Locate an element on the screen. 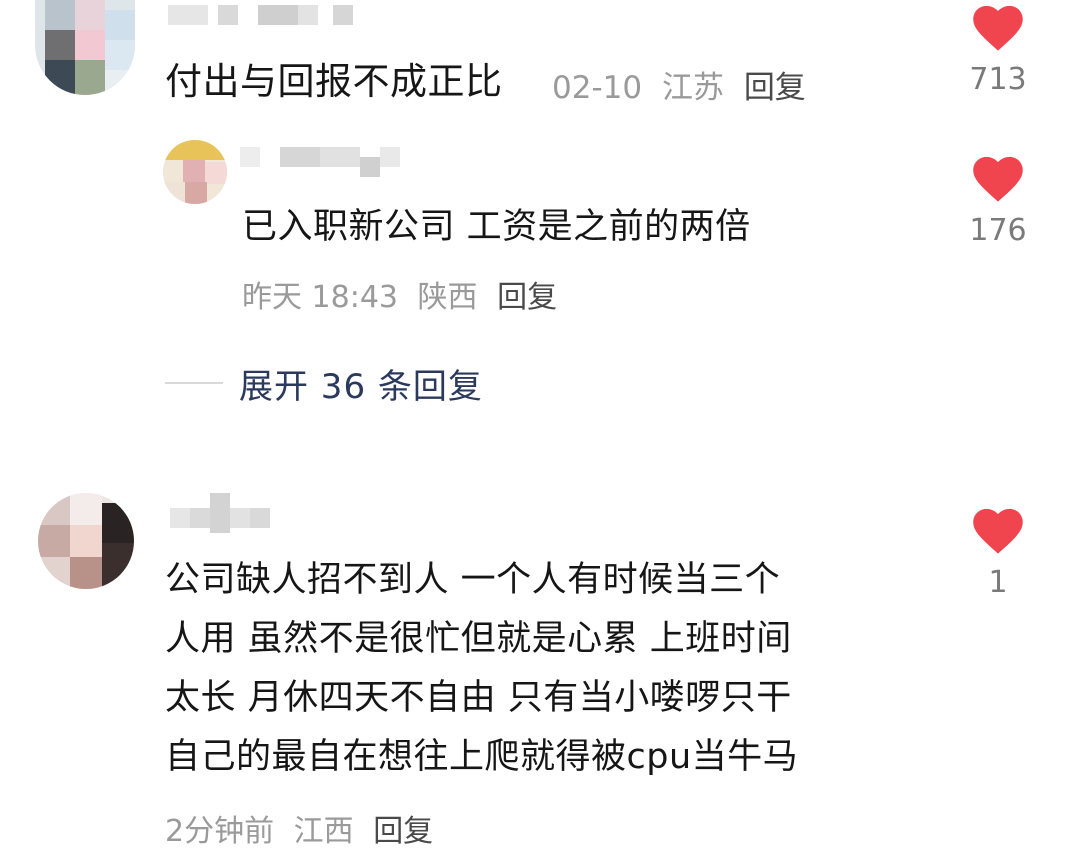  like-button: 713 is located at coordinates (998, 49).